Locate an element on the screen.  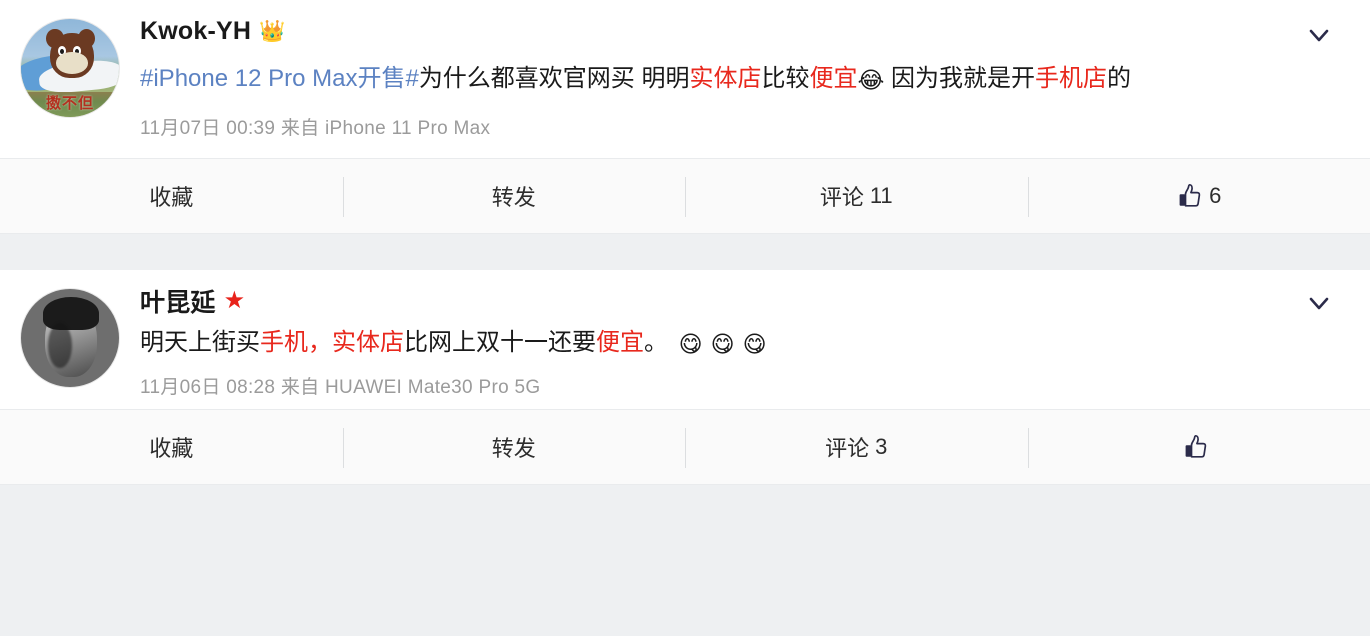
post-text-segment-1: 明天上街买 is located at coordinates (200, 343).